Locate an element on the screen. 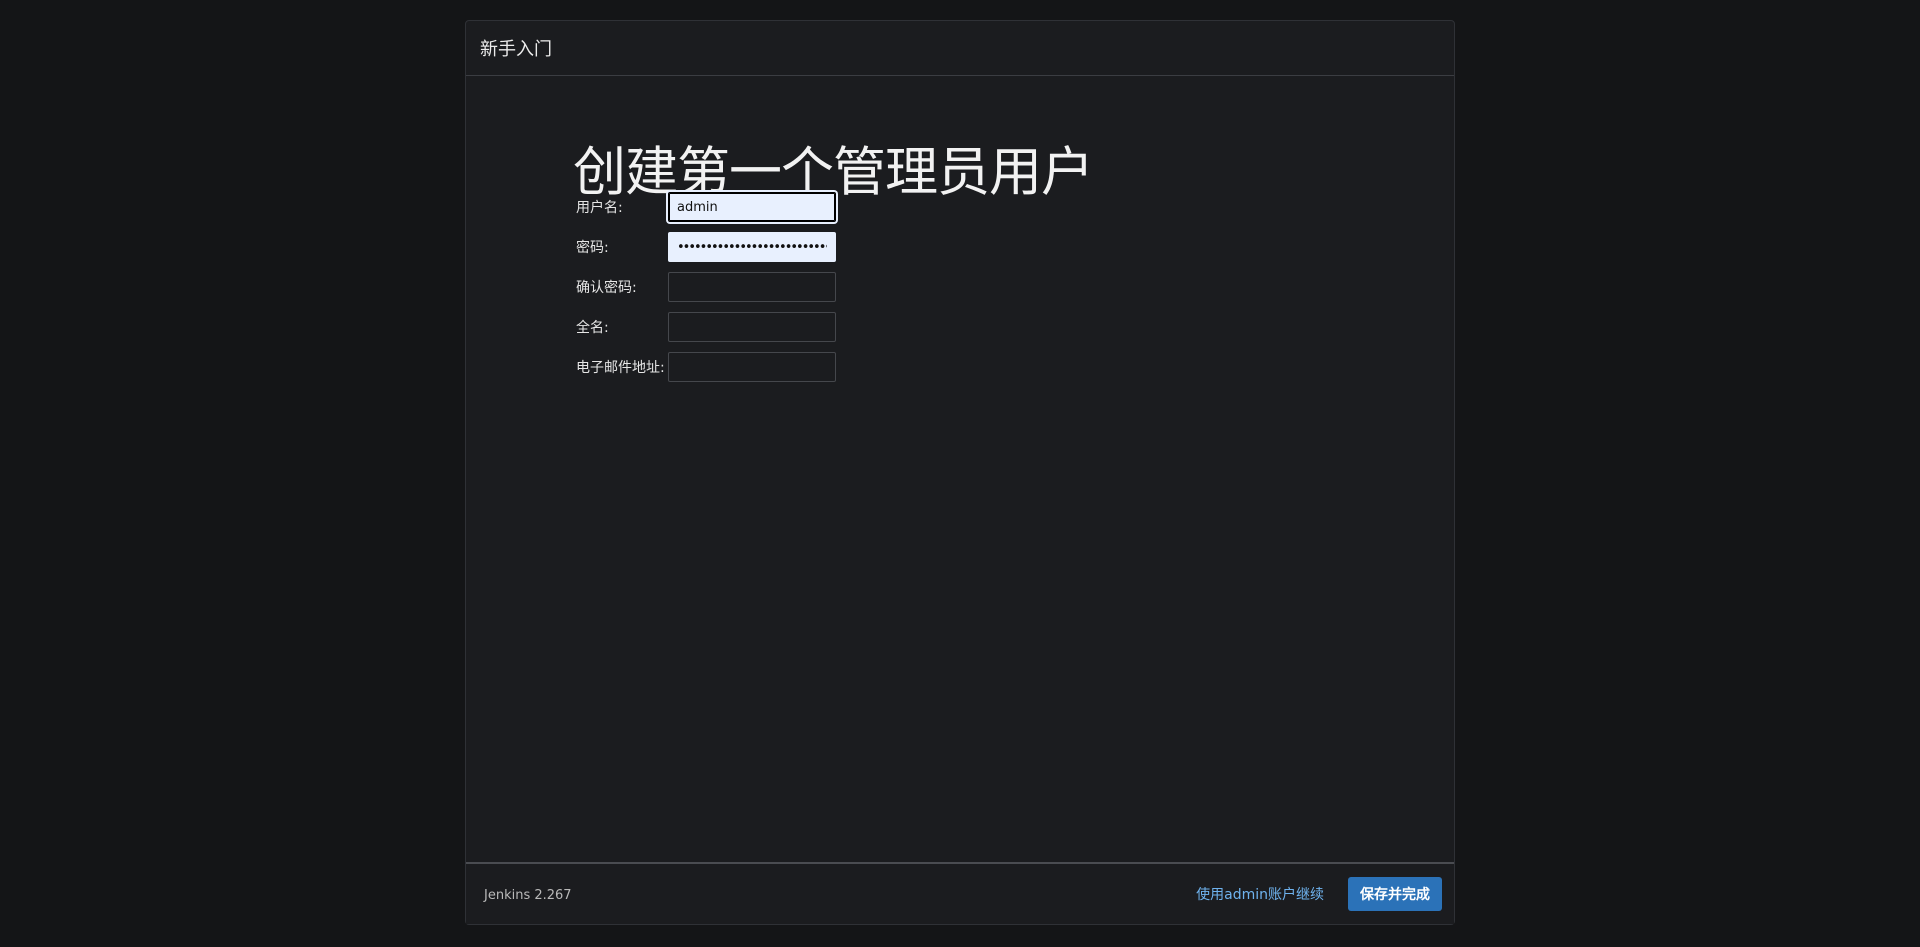  fullname-input is located at coordinates (752, 327).